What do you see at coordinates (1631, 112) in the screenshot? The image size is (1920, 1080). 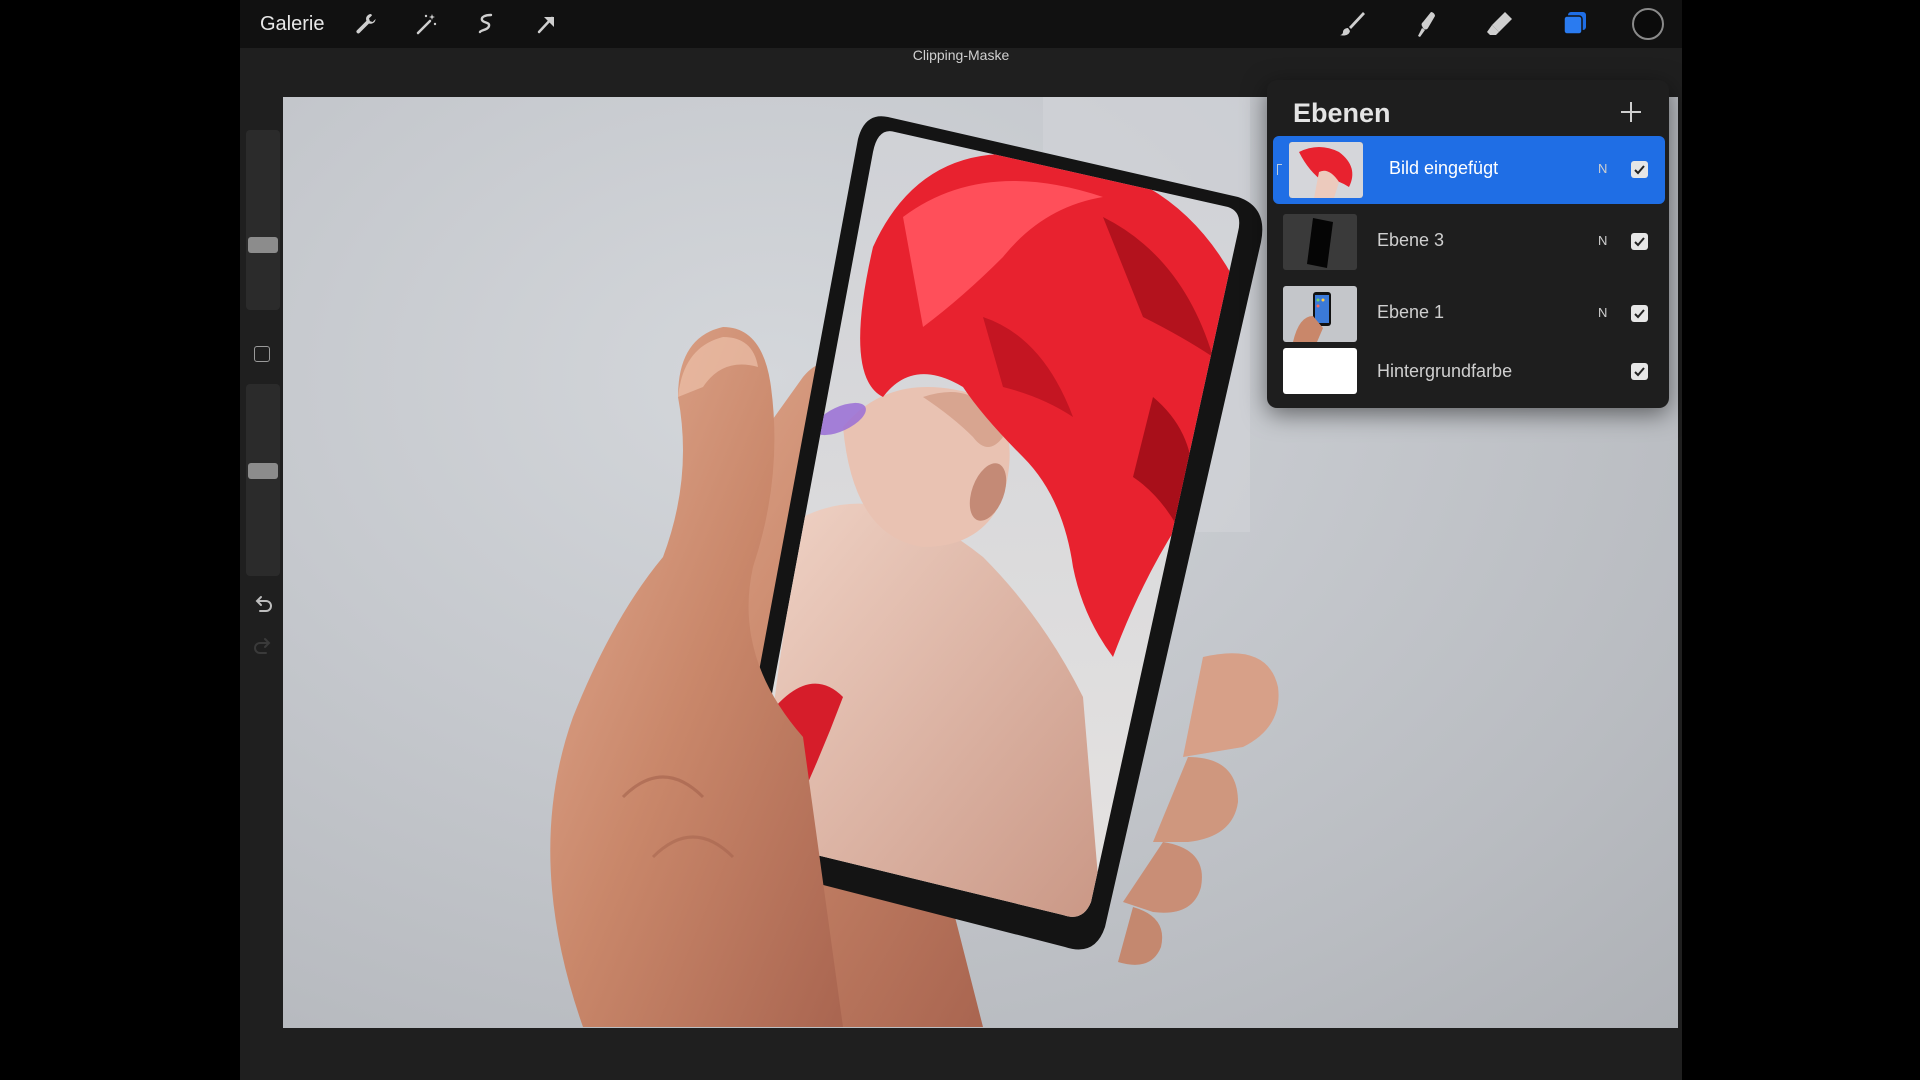 I see `plus-icon` at bounding box center [1631, 112].